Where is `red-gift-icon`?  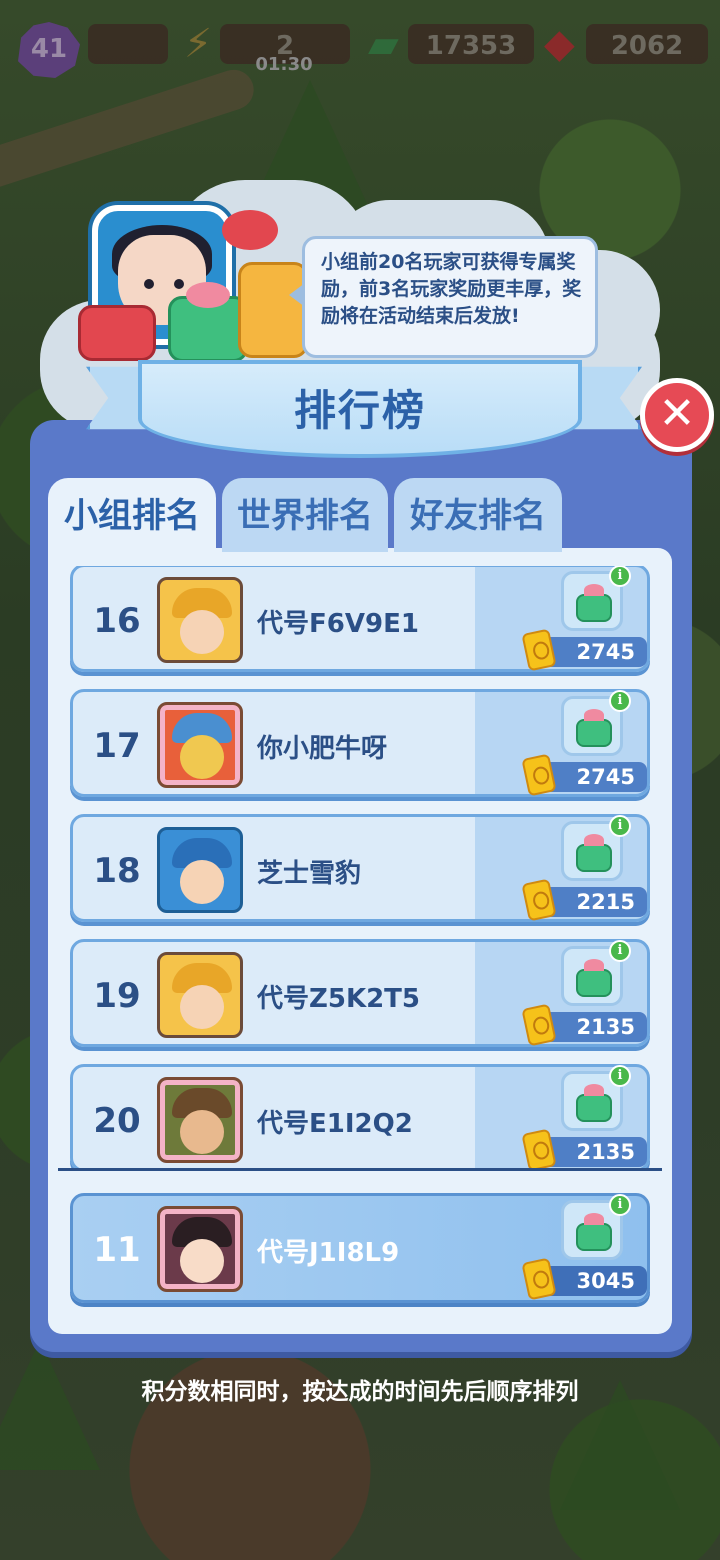 red-gift-icon is located at coordinates (117, 333).